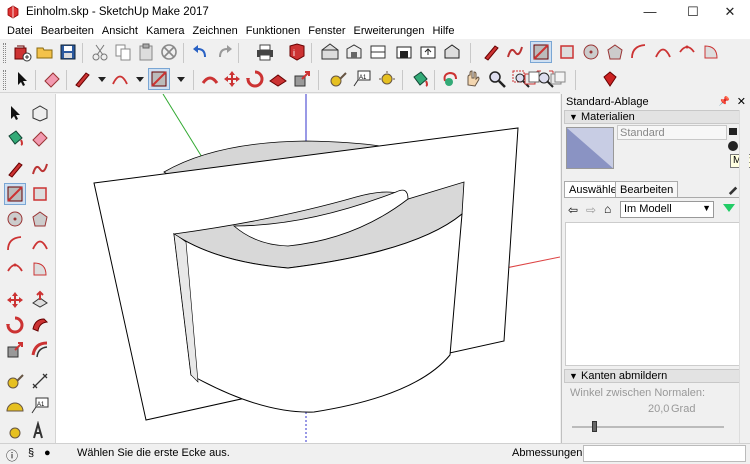 The height and width of the screenshot is (464, 750). What do you see at coordinates (15, 381) in the screenshot?
I see `tape-measure-tool-icon` at bounding box center [15, 381].